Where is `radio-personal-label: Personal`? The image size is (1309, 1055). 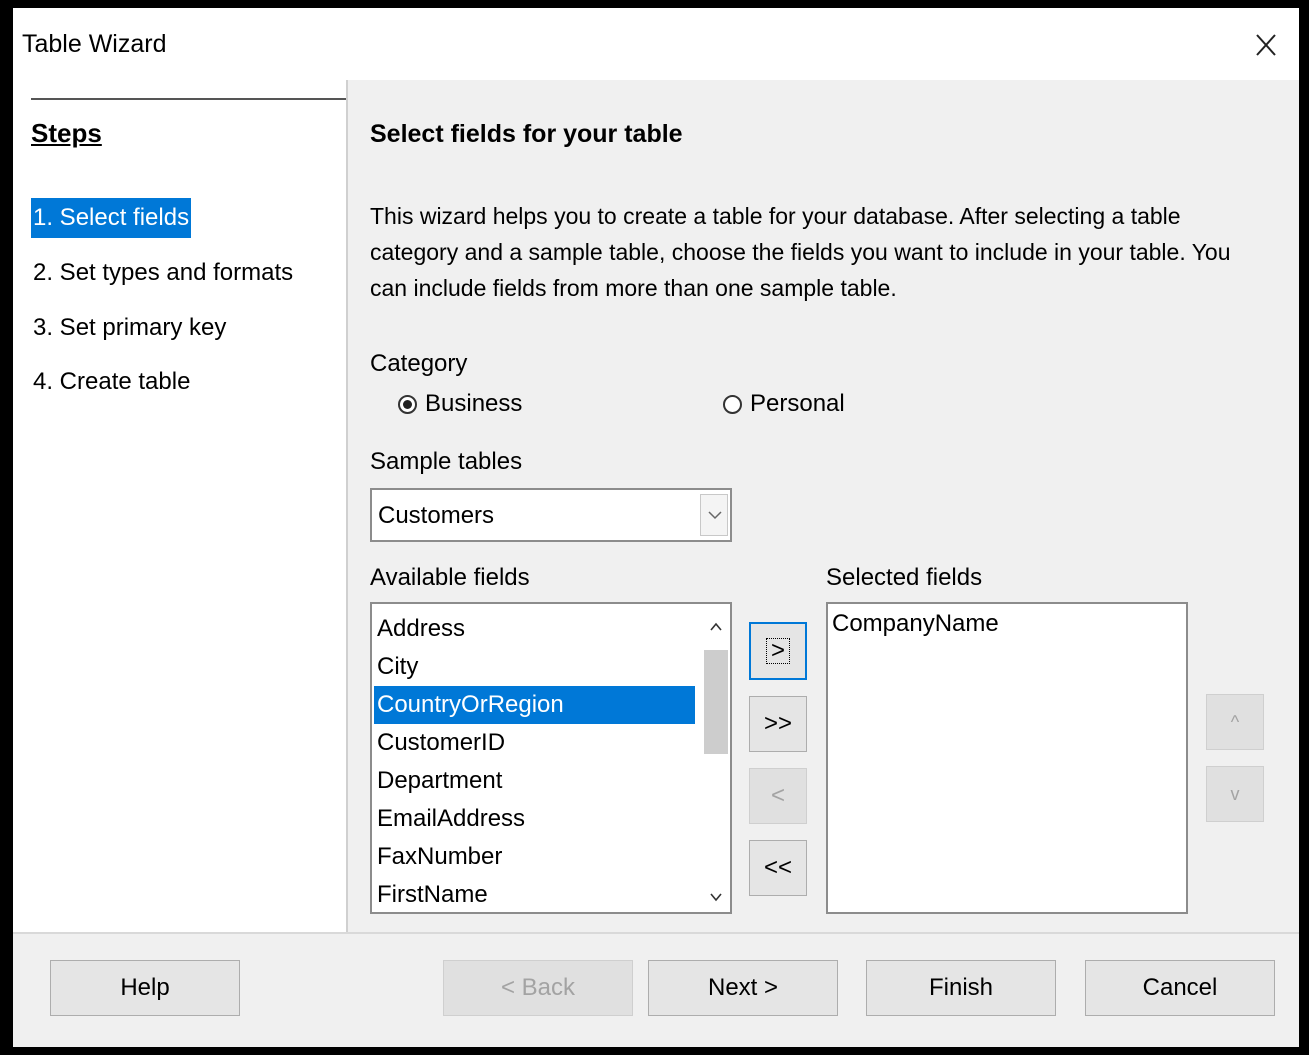 radio-personal-label: Personal is located at coordinates (797, 403).